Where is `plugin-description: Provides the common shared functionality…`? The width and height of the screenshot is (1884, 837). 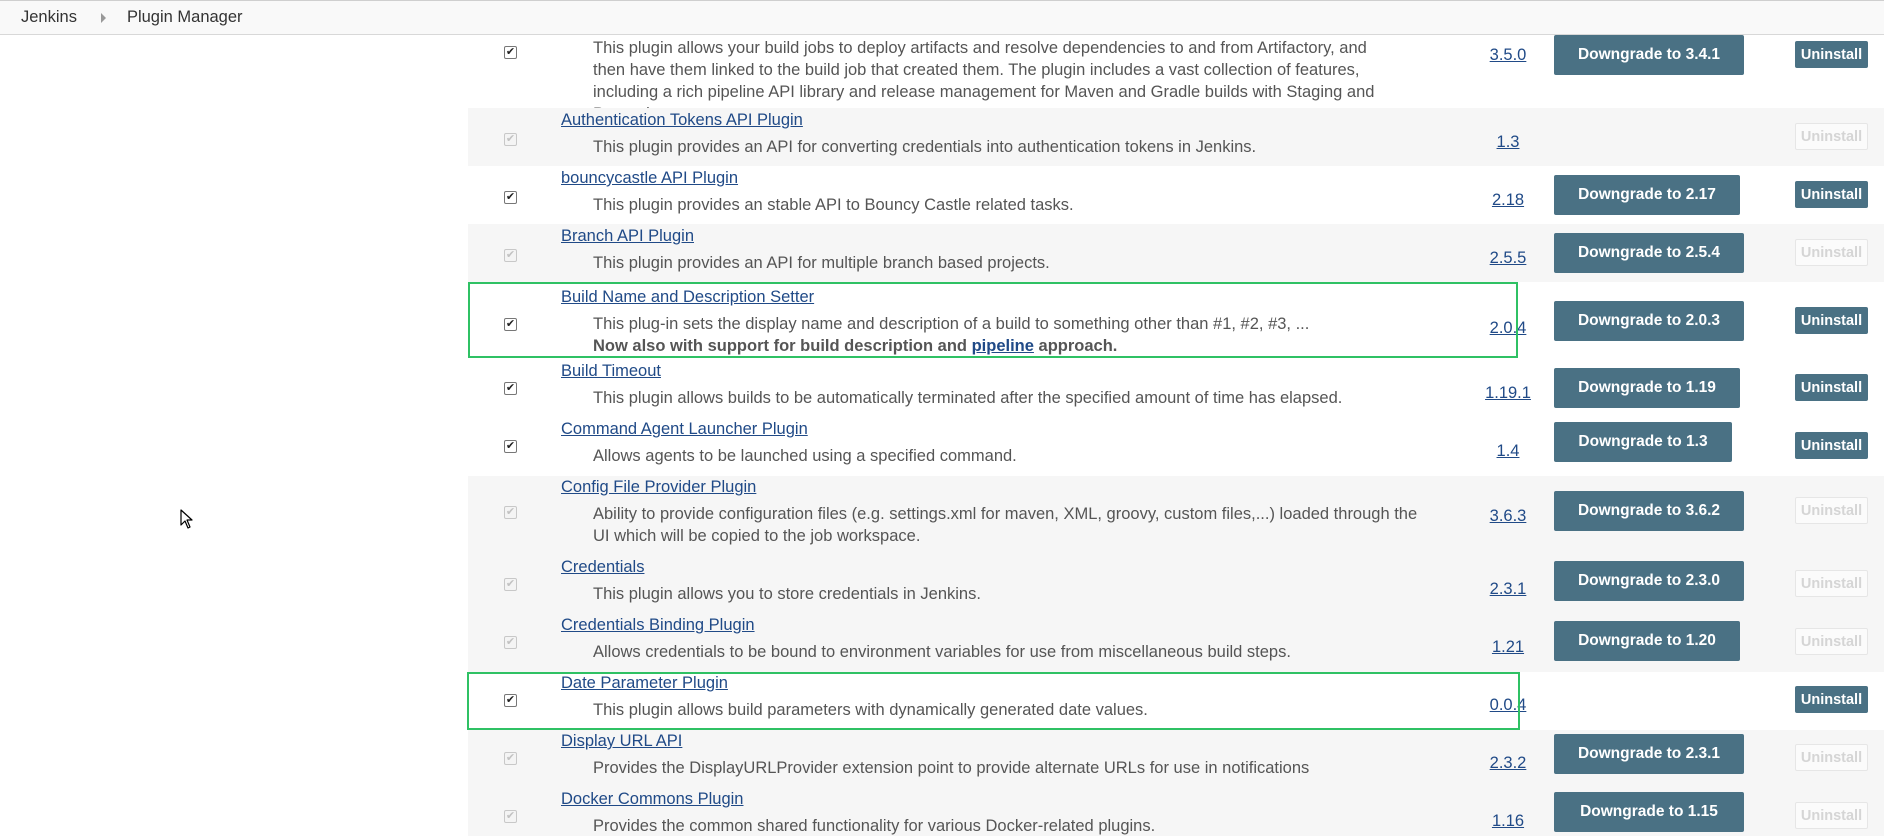
plugin-description: Provides the common shared functionality… is located at coordinates (874, 826).